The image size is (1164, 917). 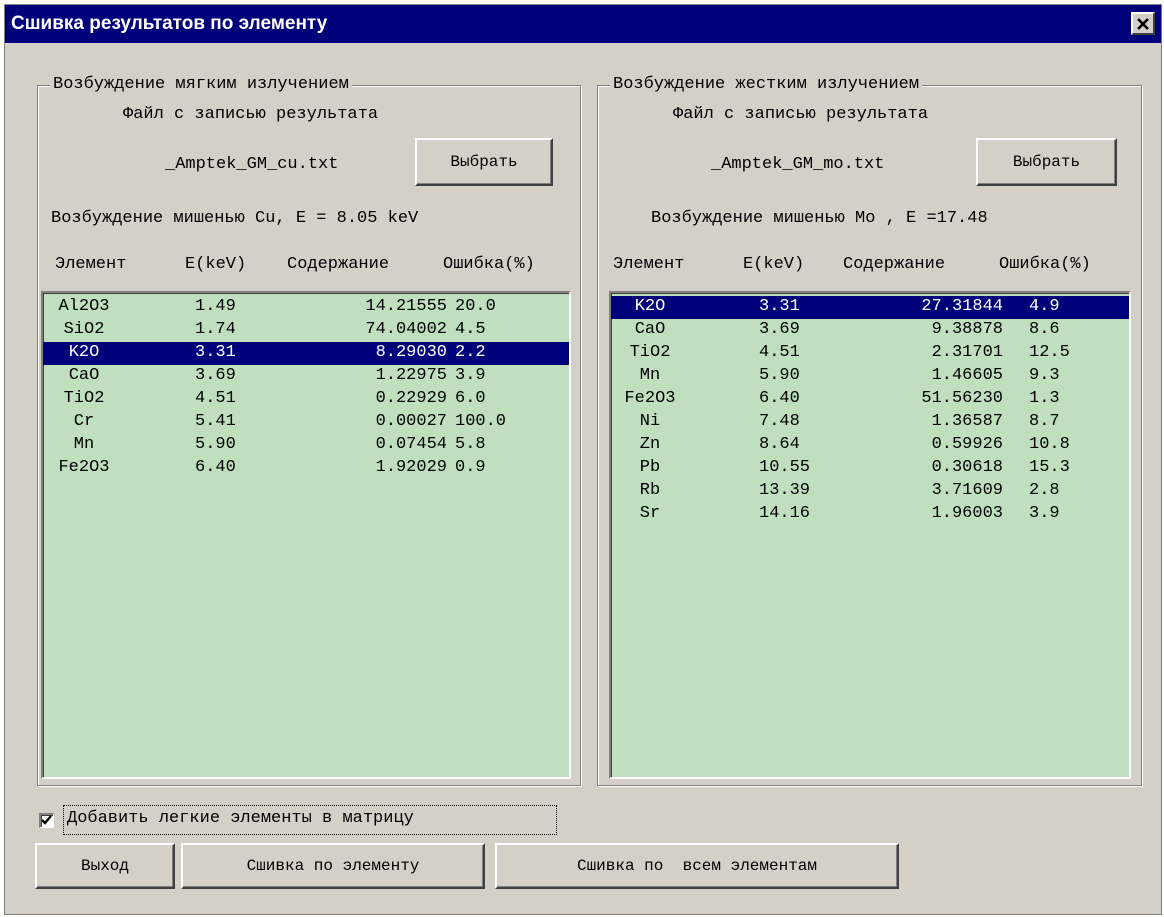 I want to click on list-row: CaO 3.69 9.38878 8.6, so click(x=870, y=330).